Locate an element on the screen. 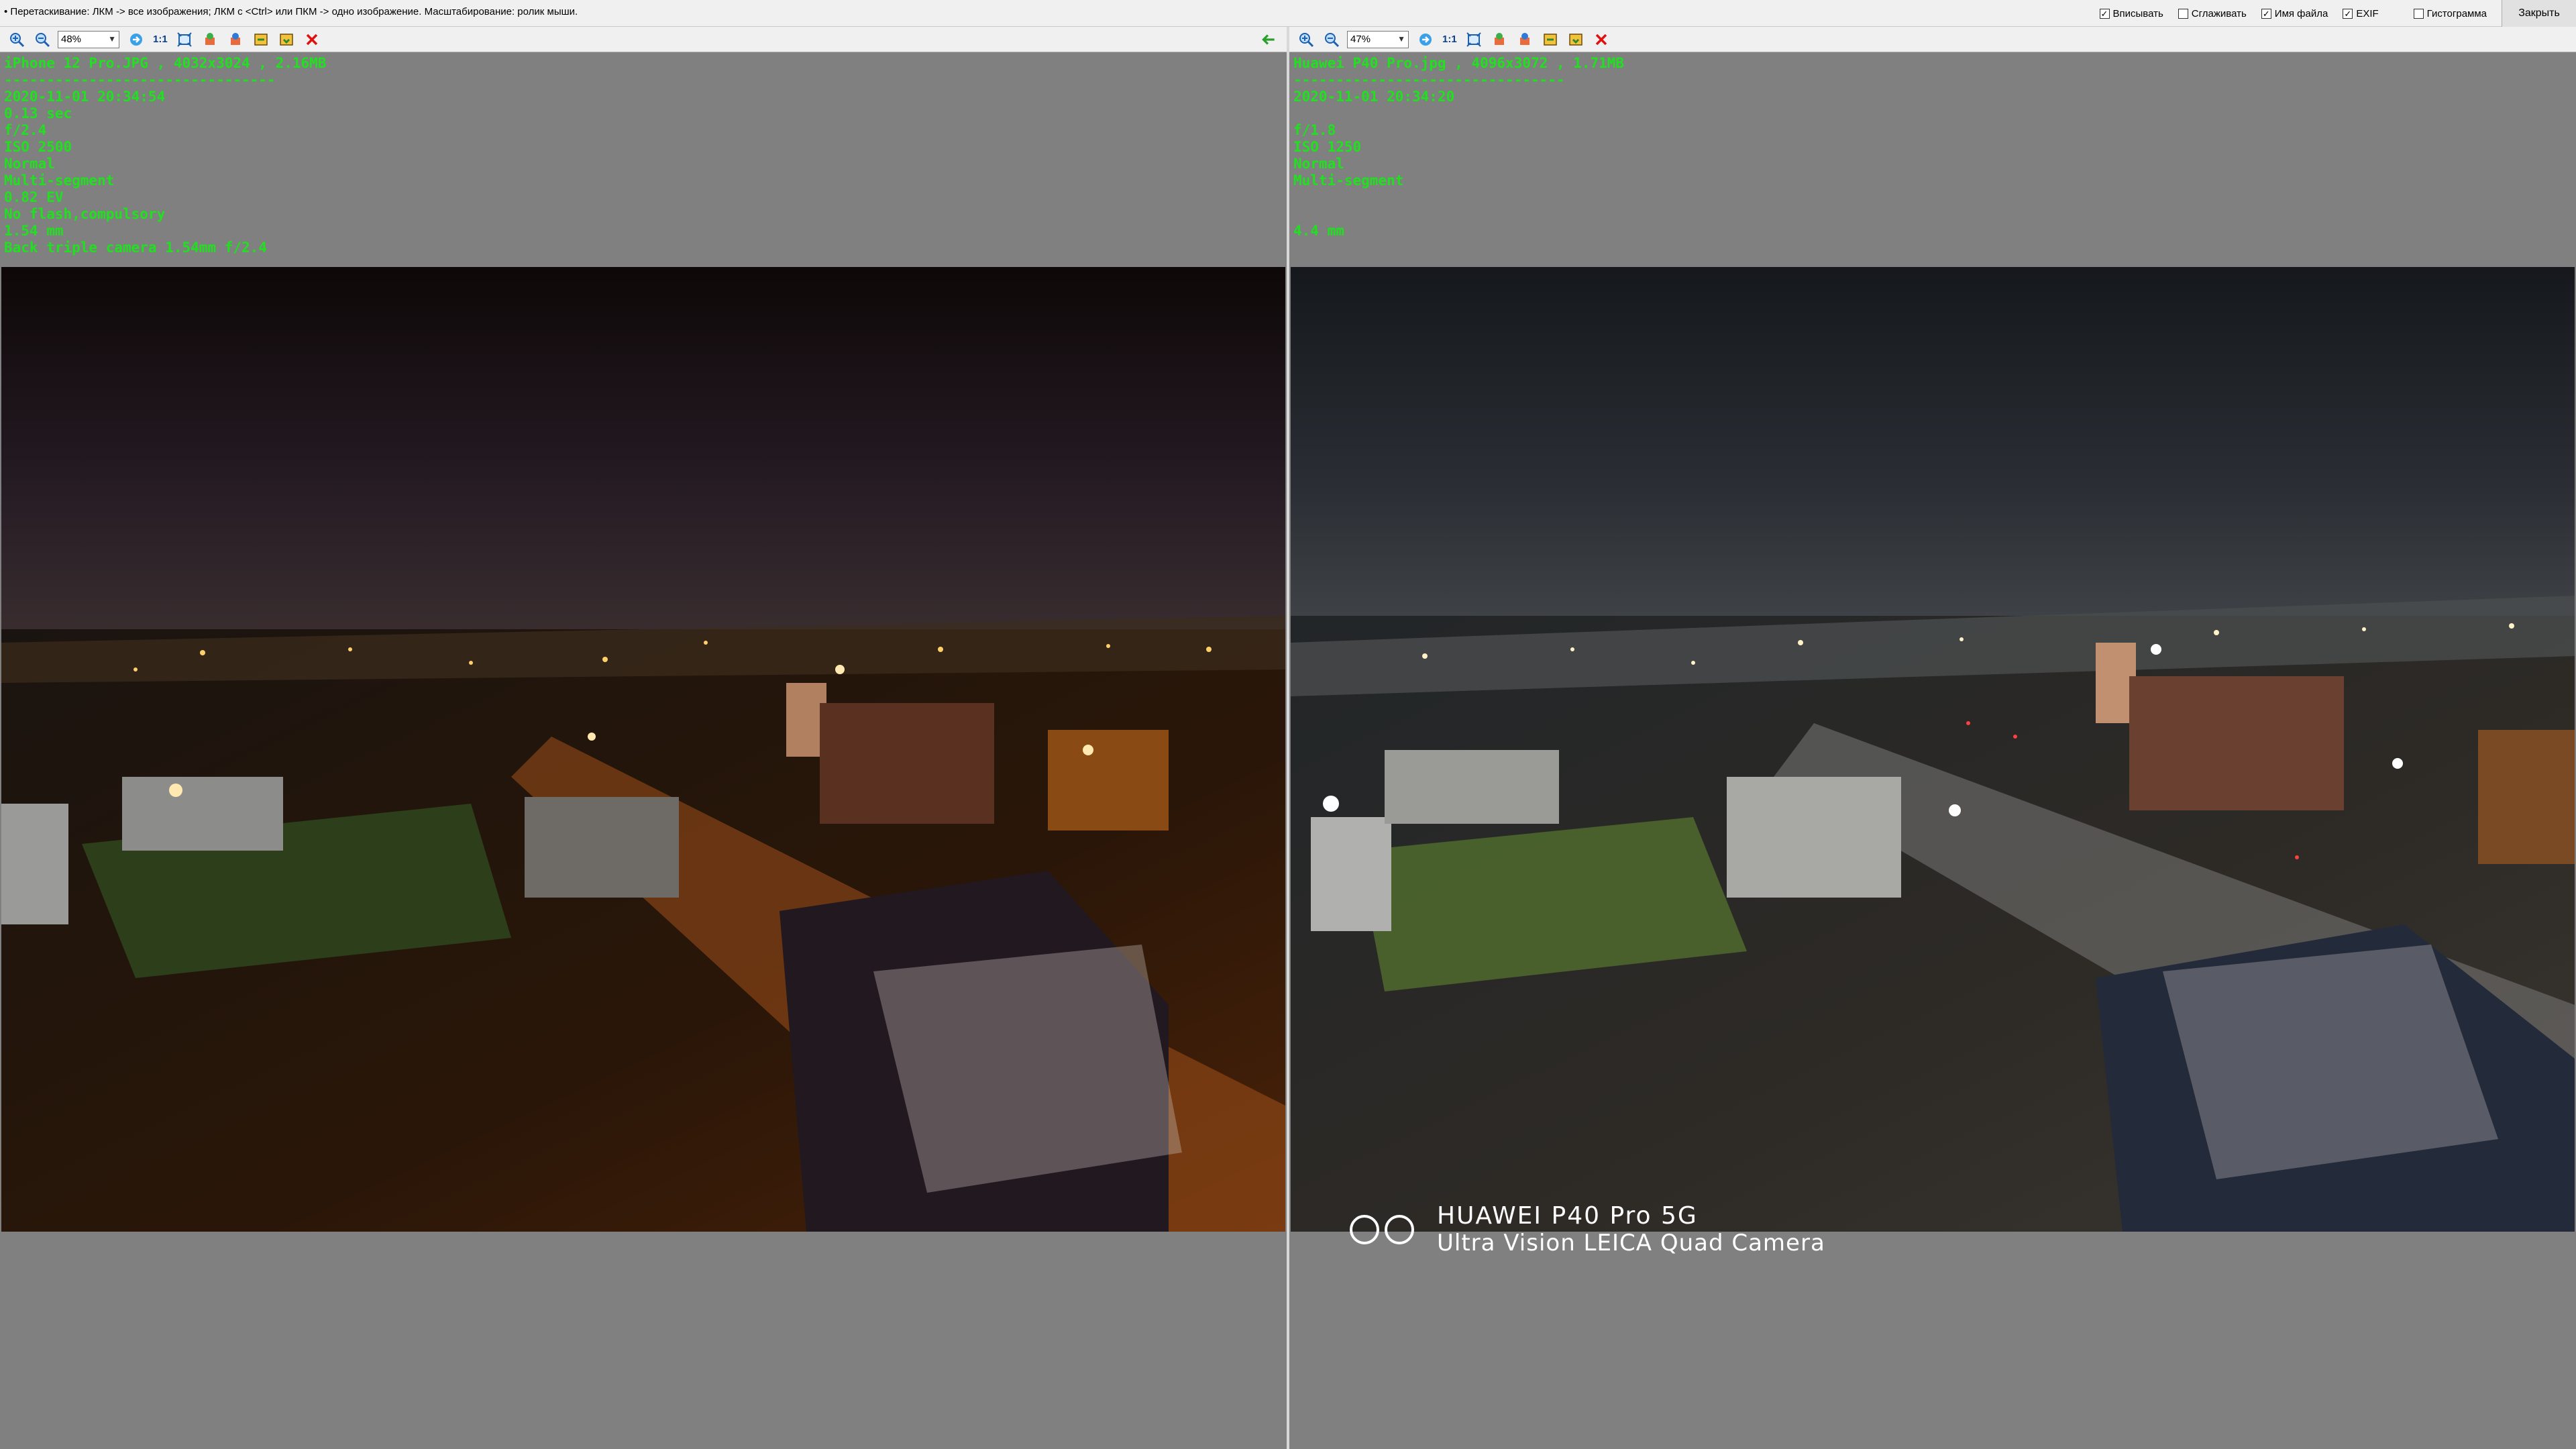 Image resolution: width=2576 pixels, height=1449 pixels. option-exif: ✓ EXIF is located at coordinates (2361, 13).